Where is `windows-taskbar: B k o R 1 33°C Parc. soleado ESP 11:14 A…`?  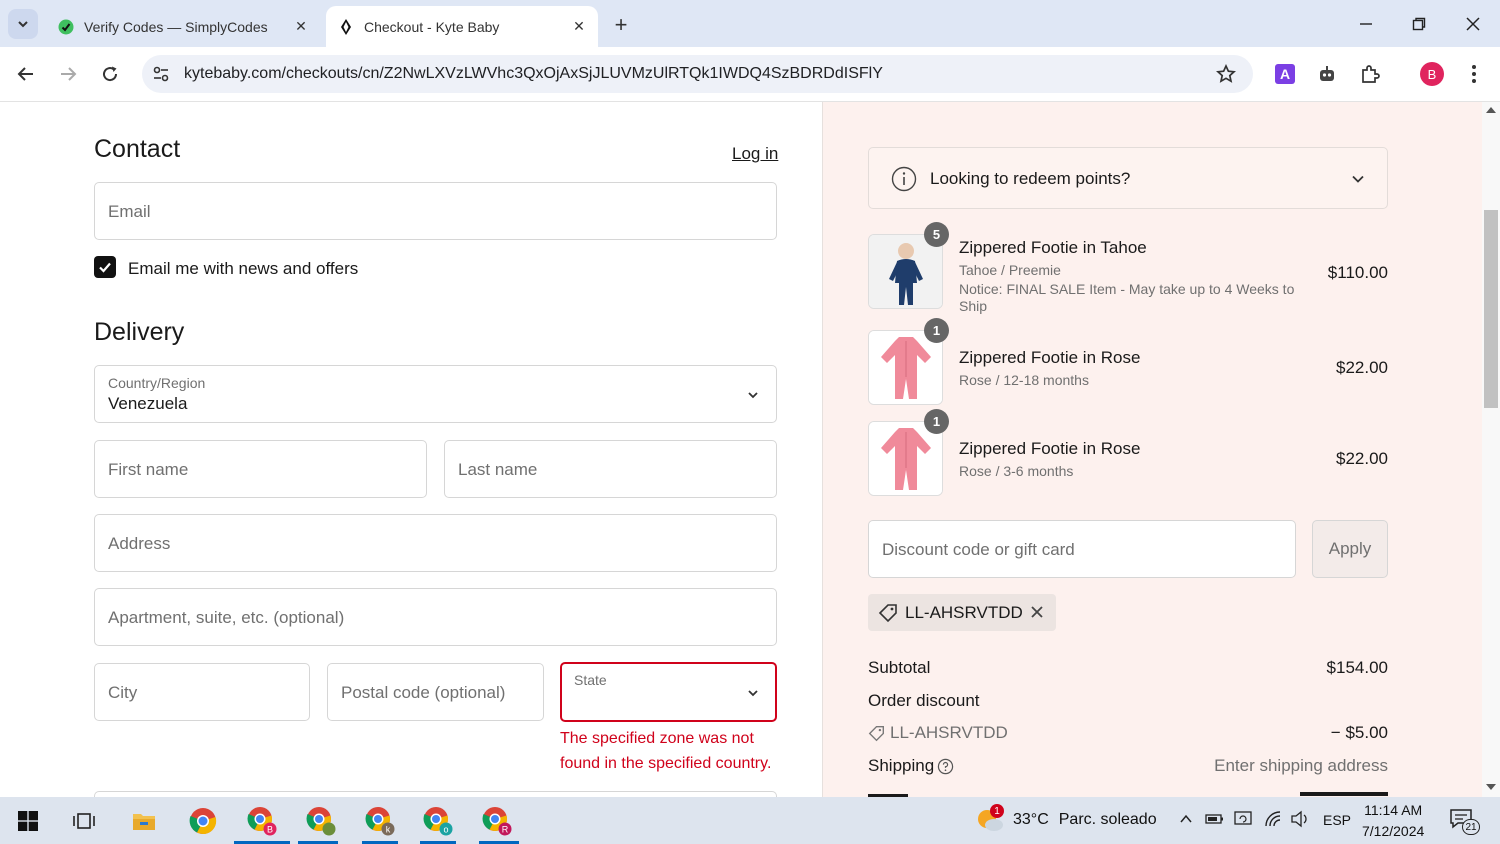
windows-taskbar: B k o R 1 33°C Parc. soleado ESP 11:14 A… is located at coordinates (750, 820).